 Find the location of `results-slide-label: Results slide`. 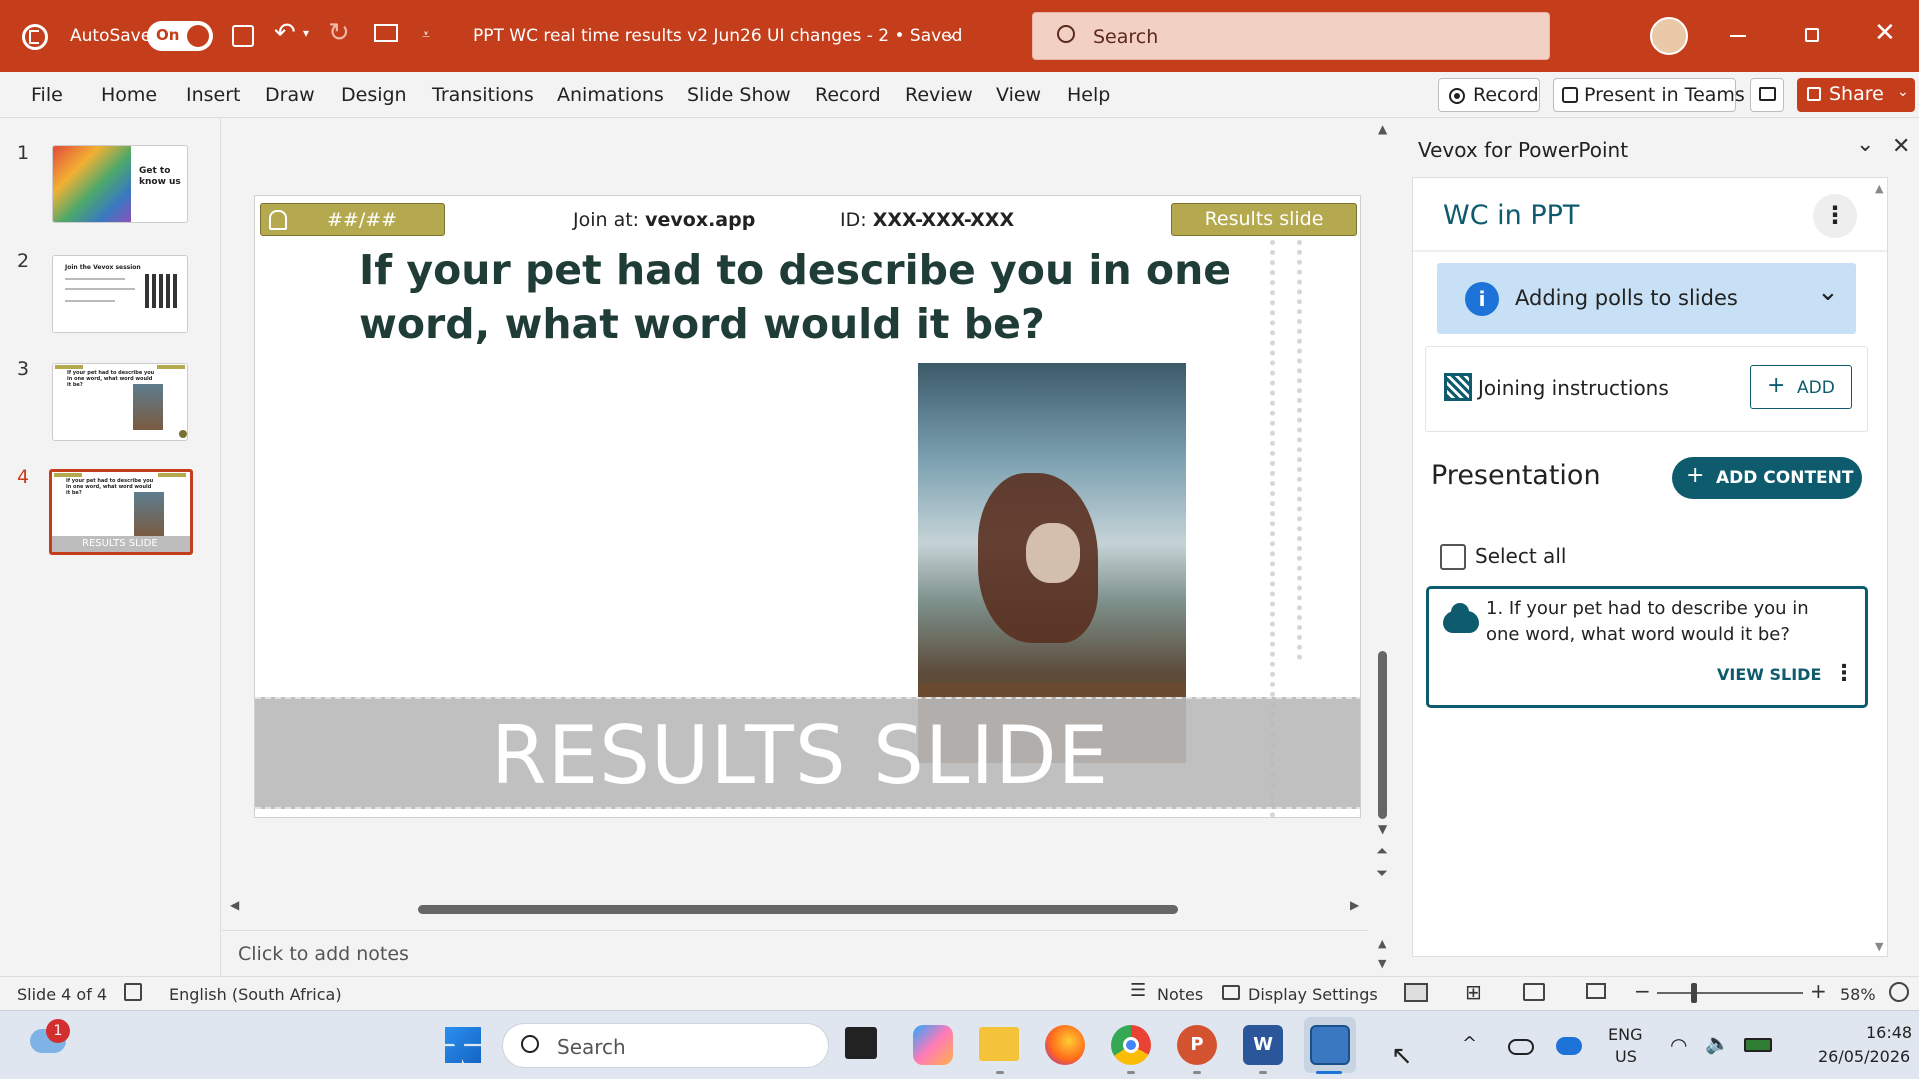

results-slide-label: Results slide is located at coordinates (1264, 219).